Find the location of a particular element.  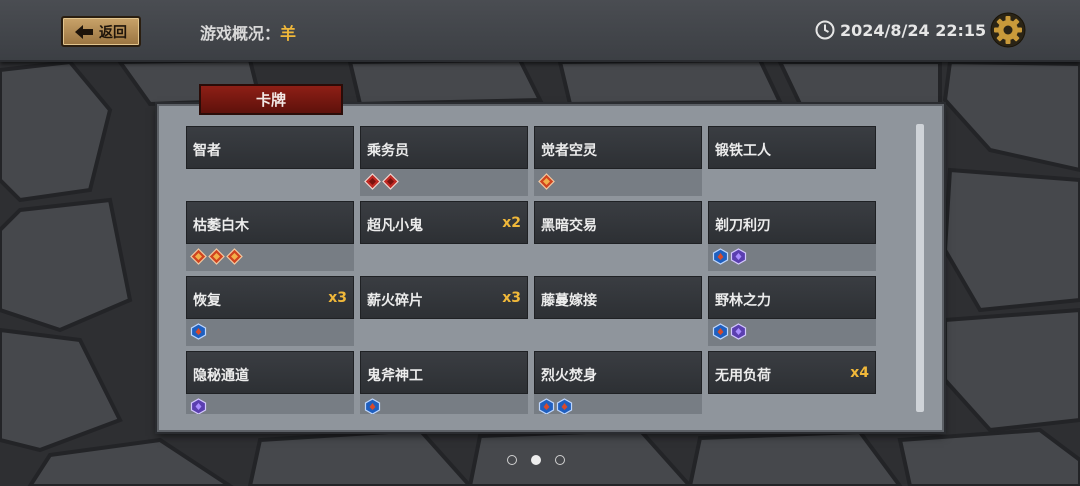

page-title-value: 羊 is located at coordinates (288, 33).